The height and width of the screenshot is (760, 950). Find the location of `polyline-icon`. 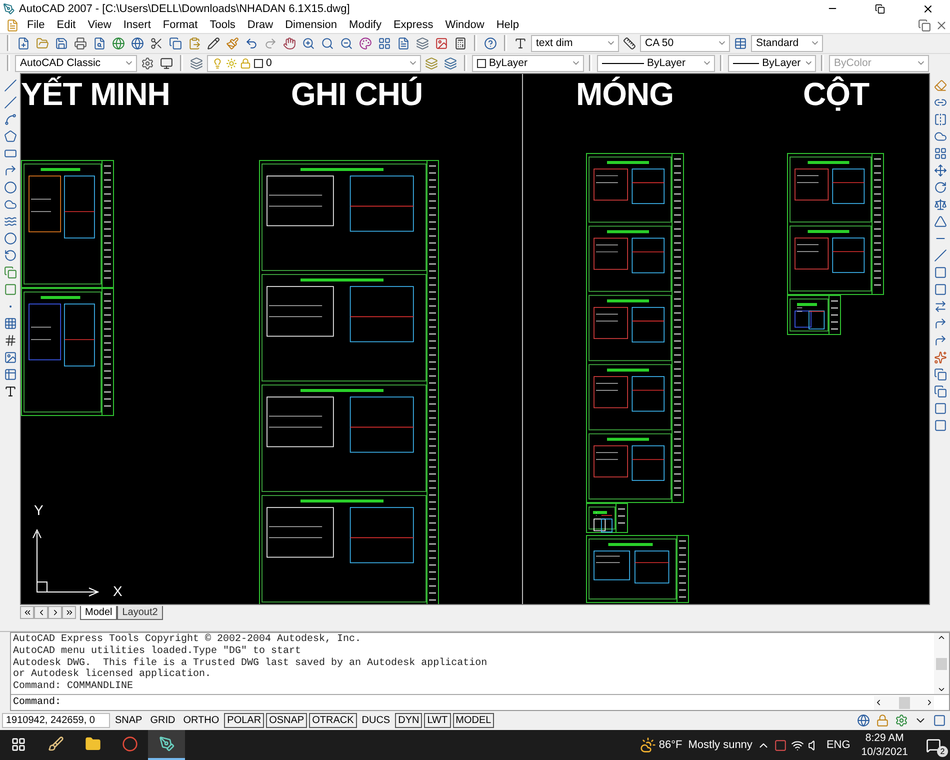

polyline-icon is located at coordinates (10, 119).